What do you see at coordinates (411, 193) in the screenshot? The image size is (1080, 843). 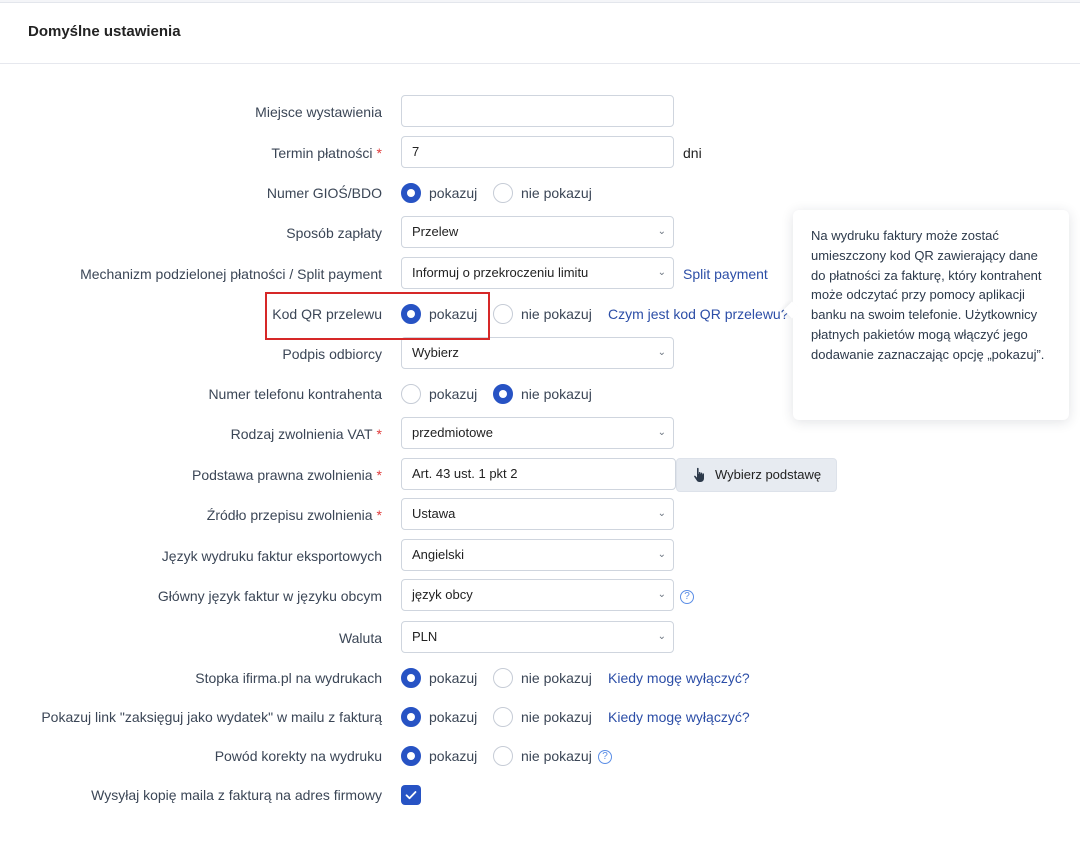 I see `gios-show-radio` at bounding box center [411, 193].